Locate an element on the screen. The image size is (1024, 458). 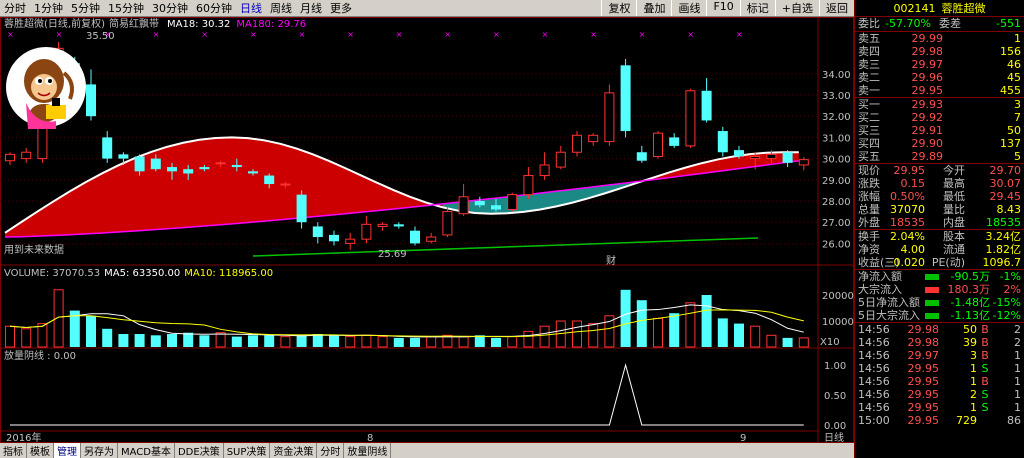
low-price-label: 25.69 is located at coordinates (392, 254).